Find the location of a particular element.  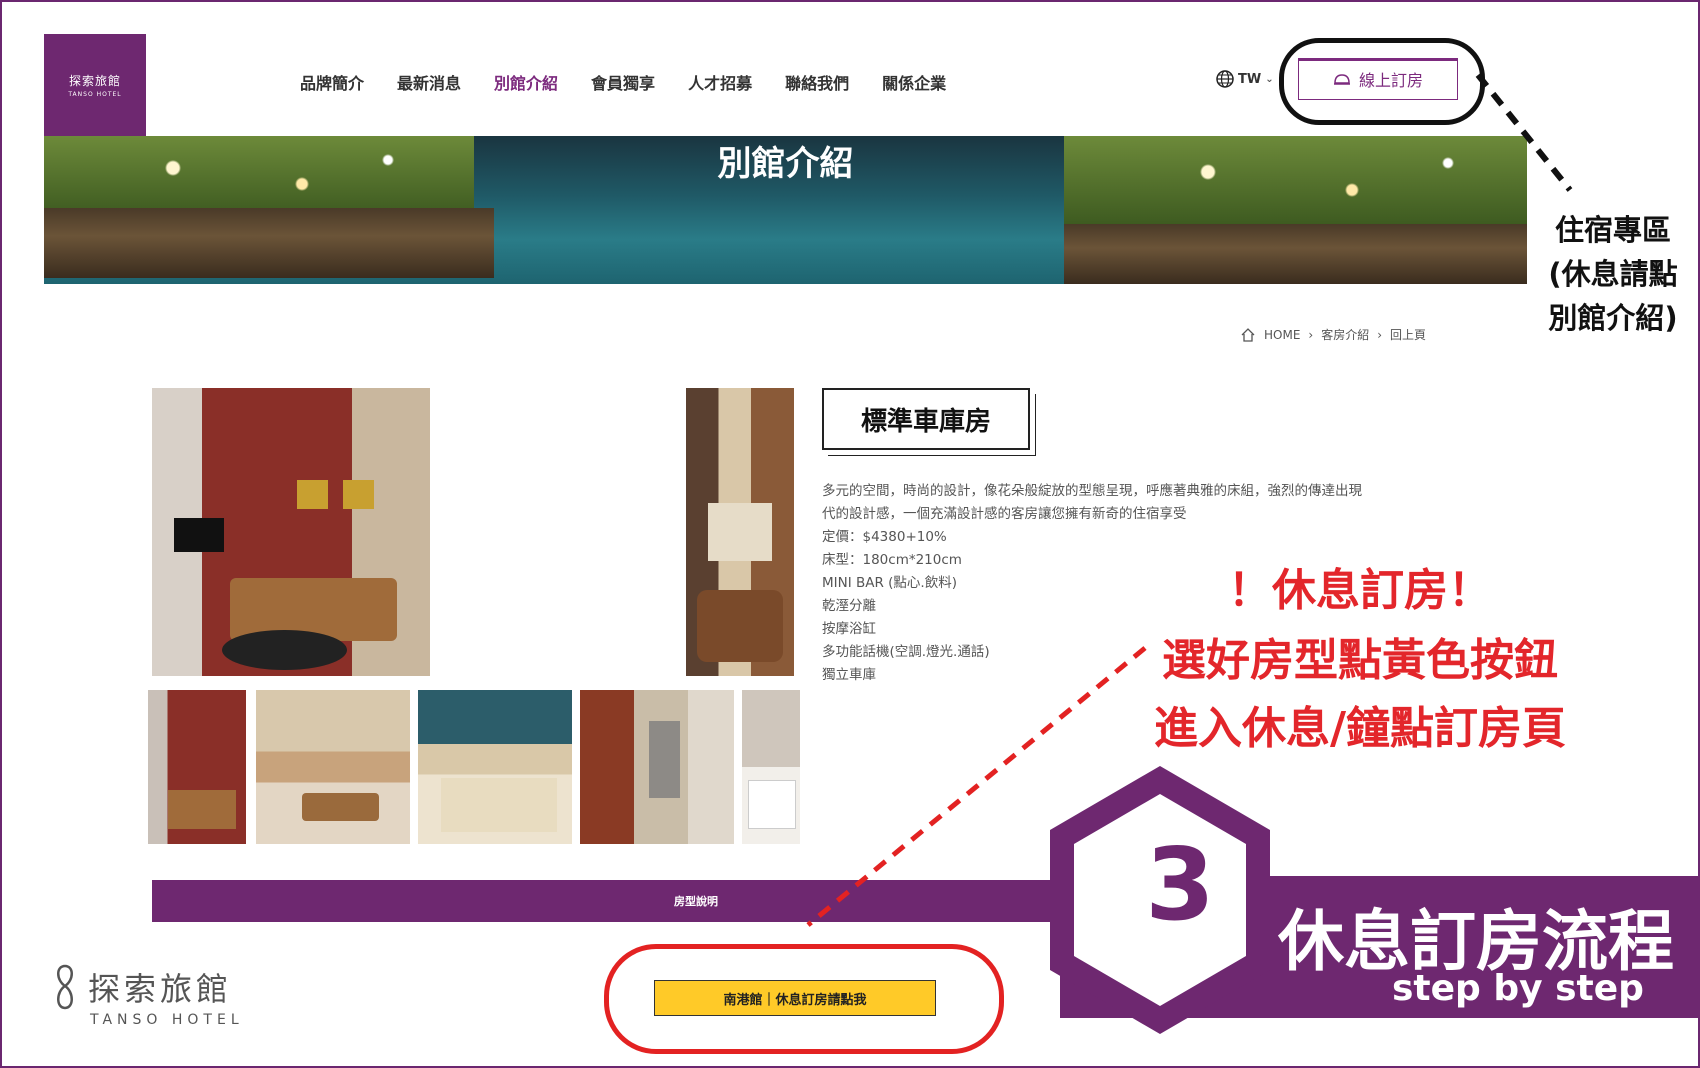

red-note-line: 進入休息/鐘點訂房頁 is located at coordinates (1360, 728).